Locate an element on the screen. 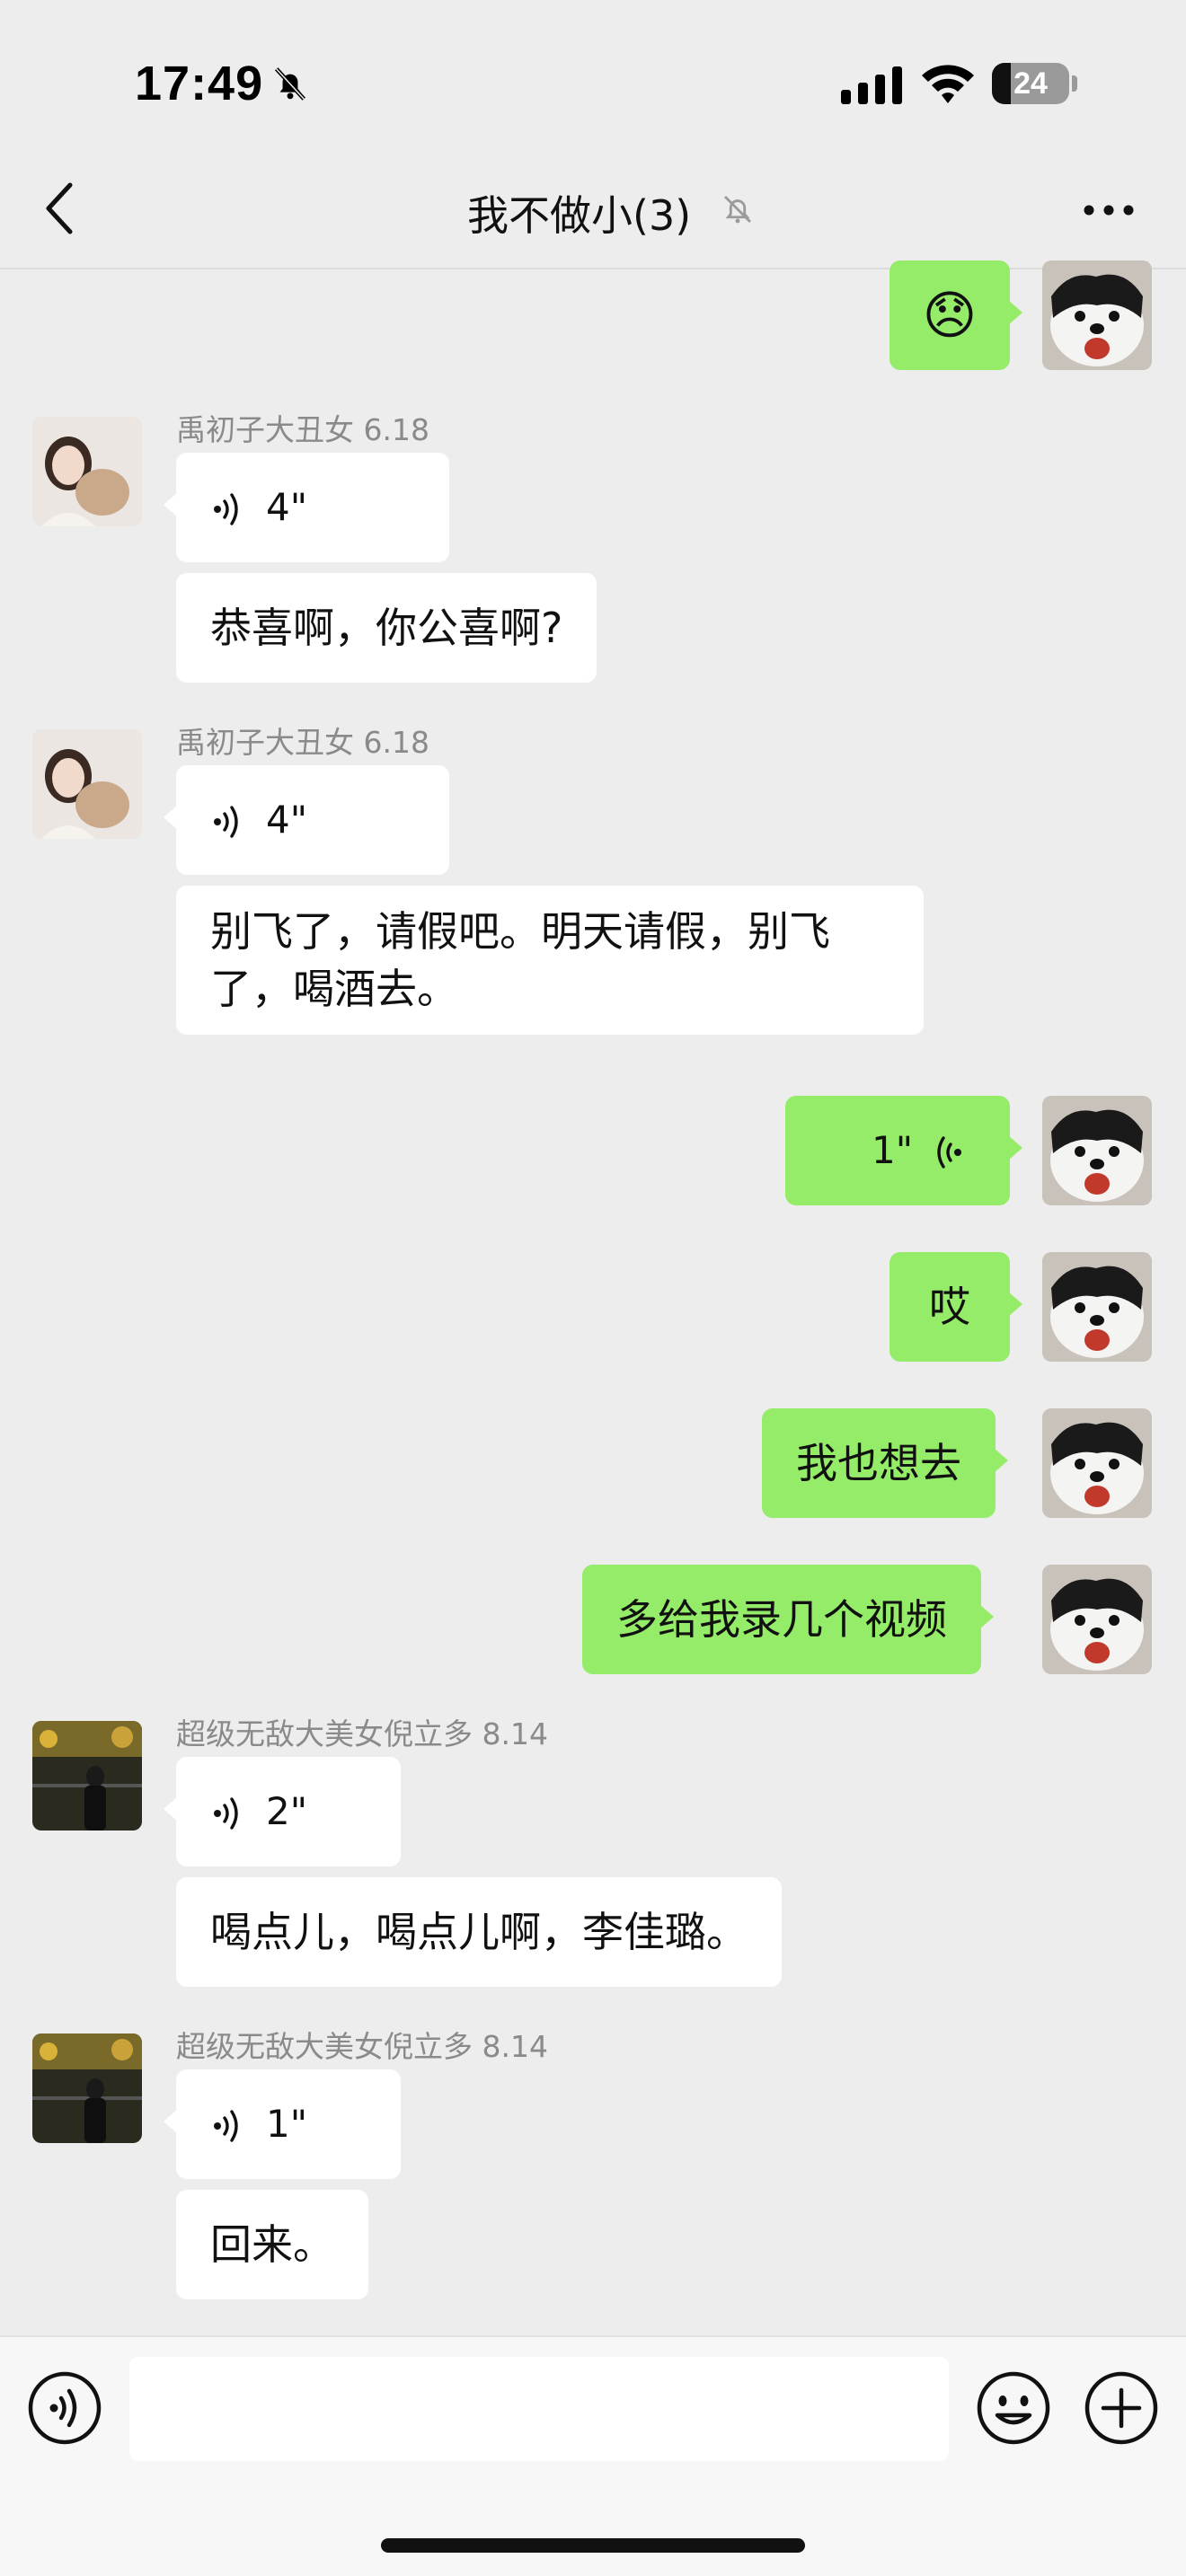 Image resolution: width=1186 pixels, height=2576 pixels. text-message: 哎 is located at coordinates (956, 1307).